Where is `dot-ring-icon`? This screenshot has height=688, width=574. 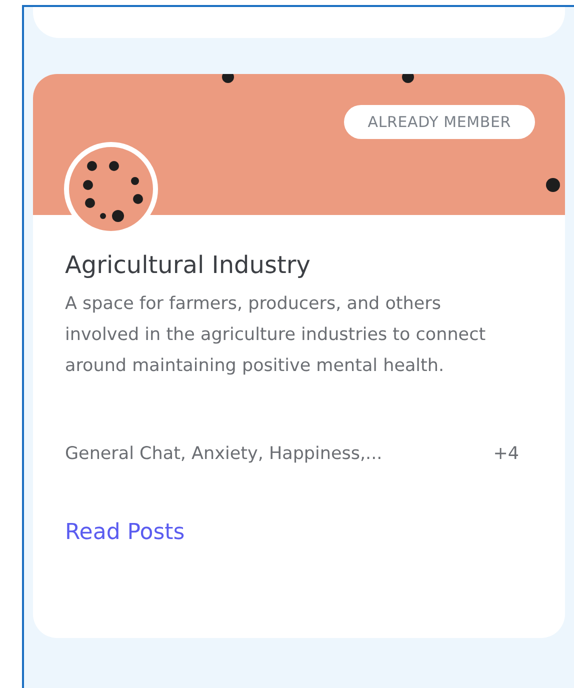
dot-ring-icon is located at coordinates (113, 191).